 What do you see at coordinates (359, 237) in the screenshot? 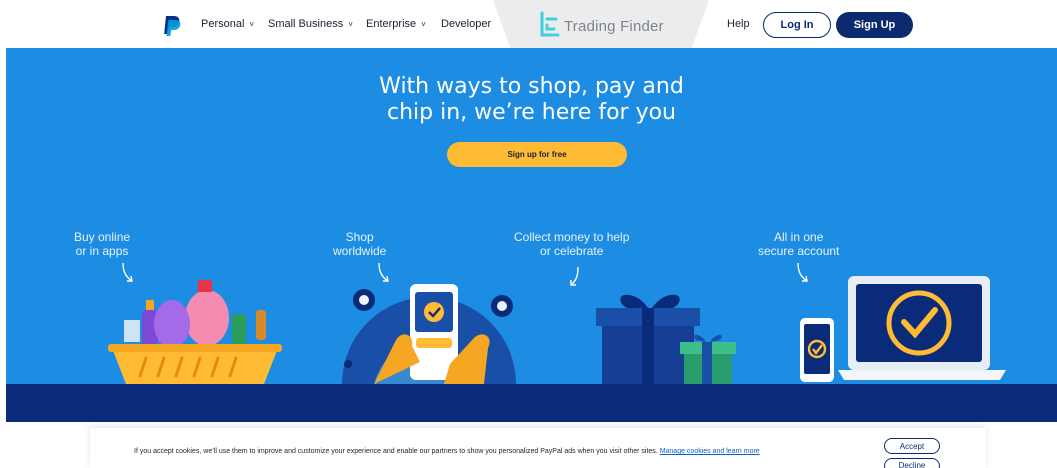
I see `feature-2-line1: Shop` at bounding box center [359, 237].